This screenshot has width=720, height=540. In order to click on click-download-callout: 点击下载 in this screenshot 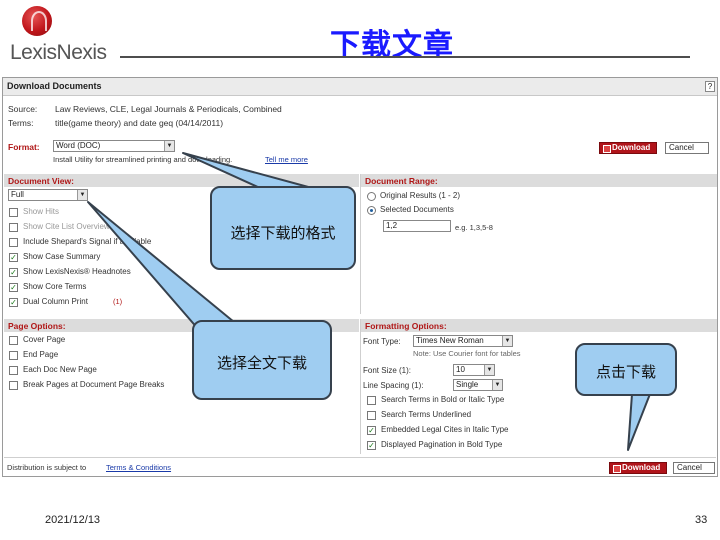, I will do `click(626, 369)`.